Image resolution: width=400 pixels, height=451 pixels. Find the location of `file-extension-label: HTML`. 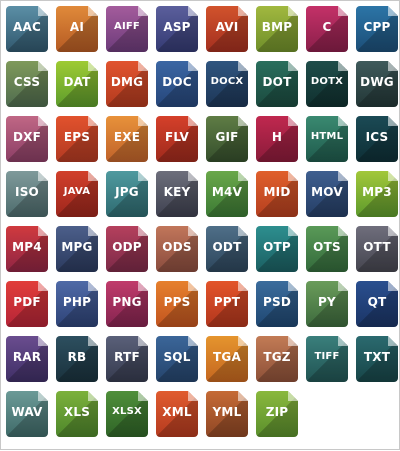

file-extension-label: HTML is located at coordinates (327, 136).